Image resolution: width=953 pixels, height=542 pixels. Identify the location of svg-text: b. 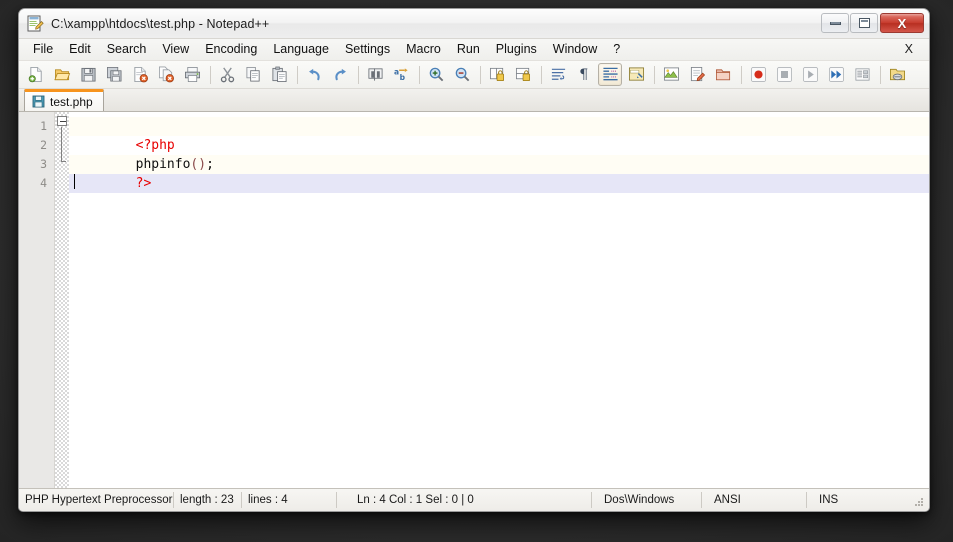
(402, 77).